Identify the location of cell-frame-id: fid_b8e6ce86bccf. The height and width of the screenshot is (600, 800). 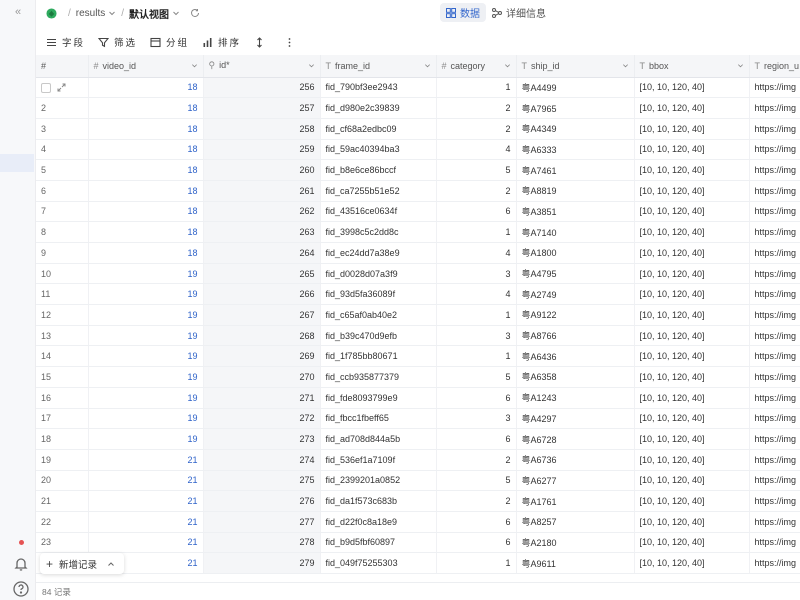
(378, 170).